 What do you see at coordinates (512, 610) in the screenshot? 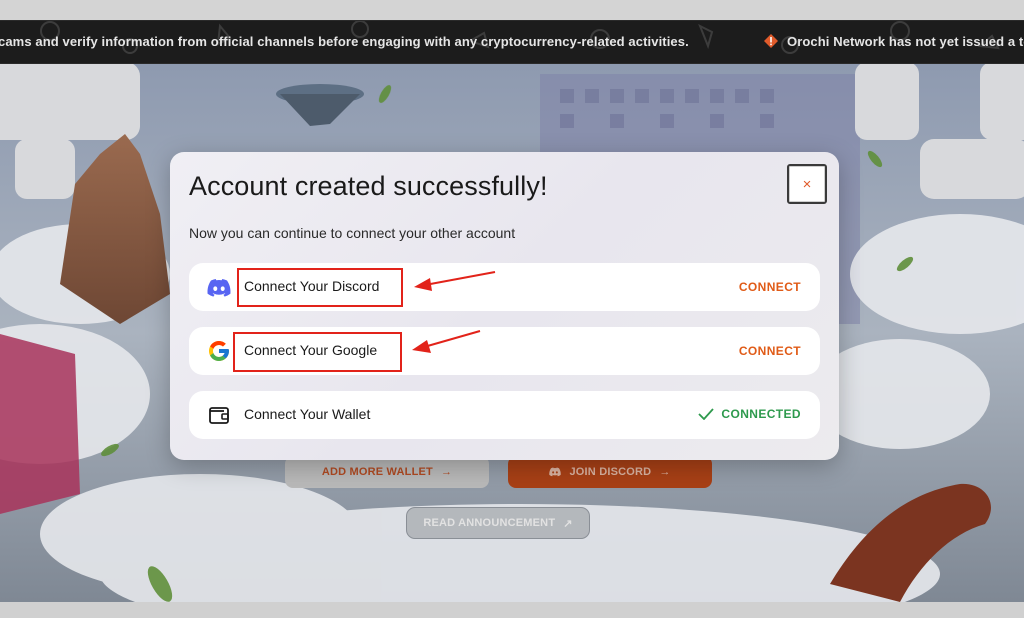
I see `bottom-strip` at bounding box center [512, 610].